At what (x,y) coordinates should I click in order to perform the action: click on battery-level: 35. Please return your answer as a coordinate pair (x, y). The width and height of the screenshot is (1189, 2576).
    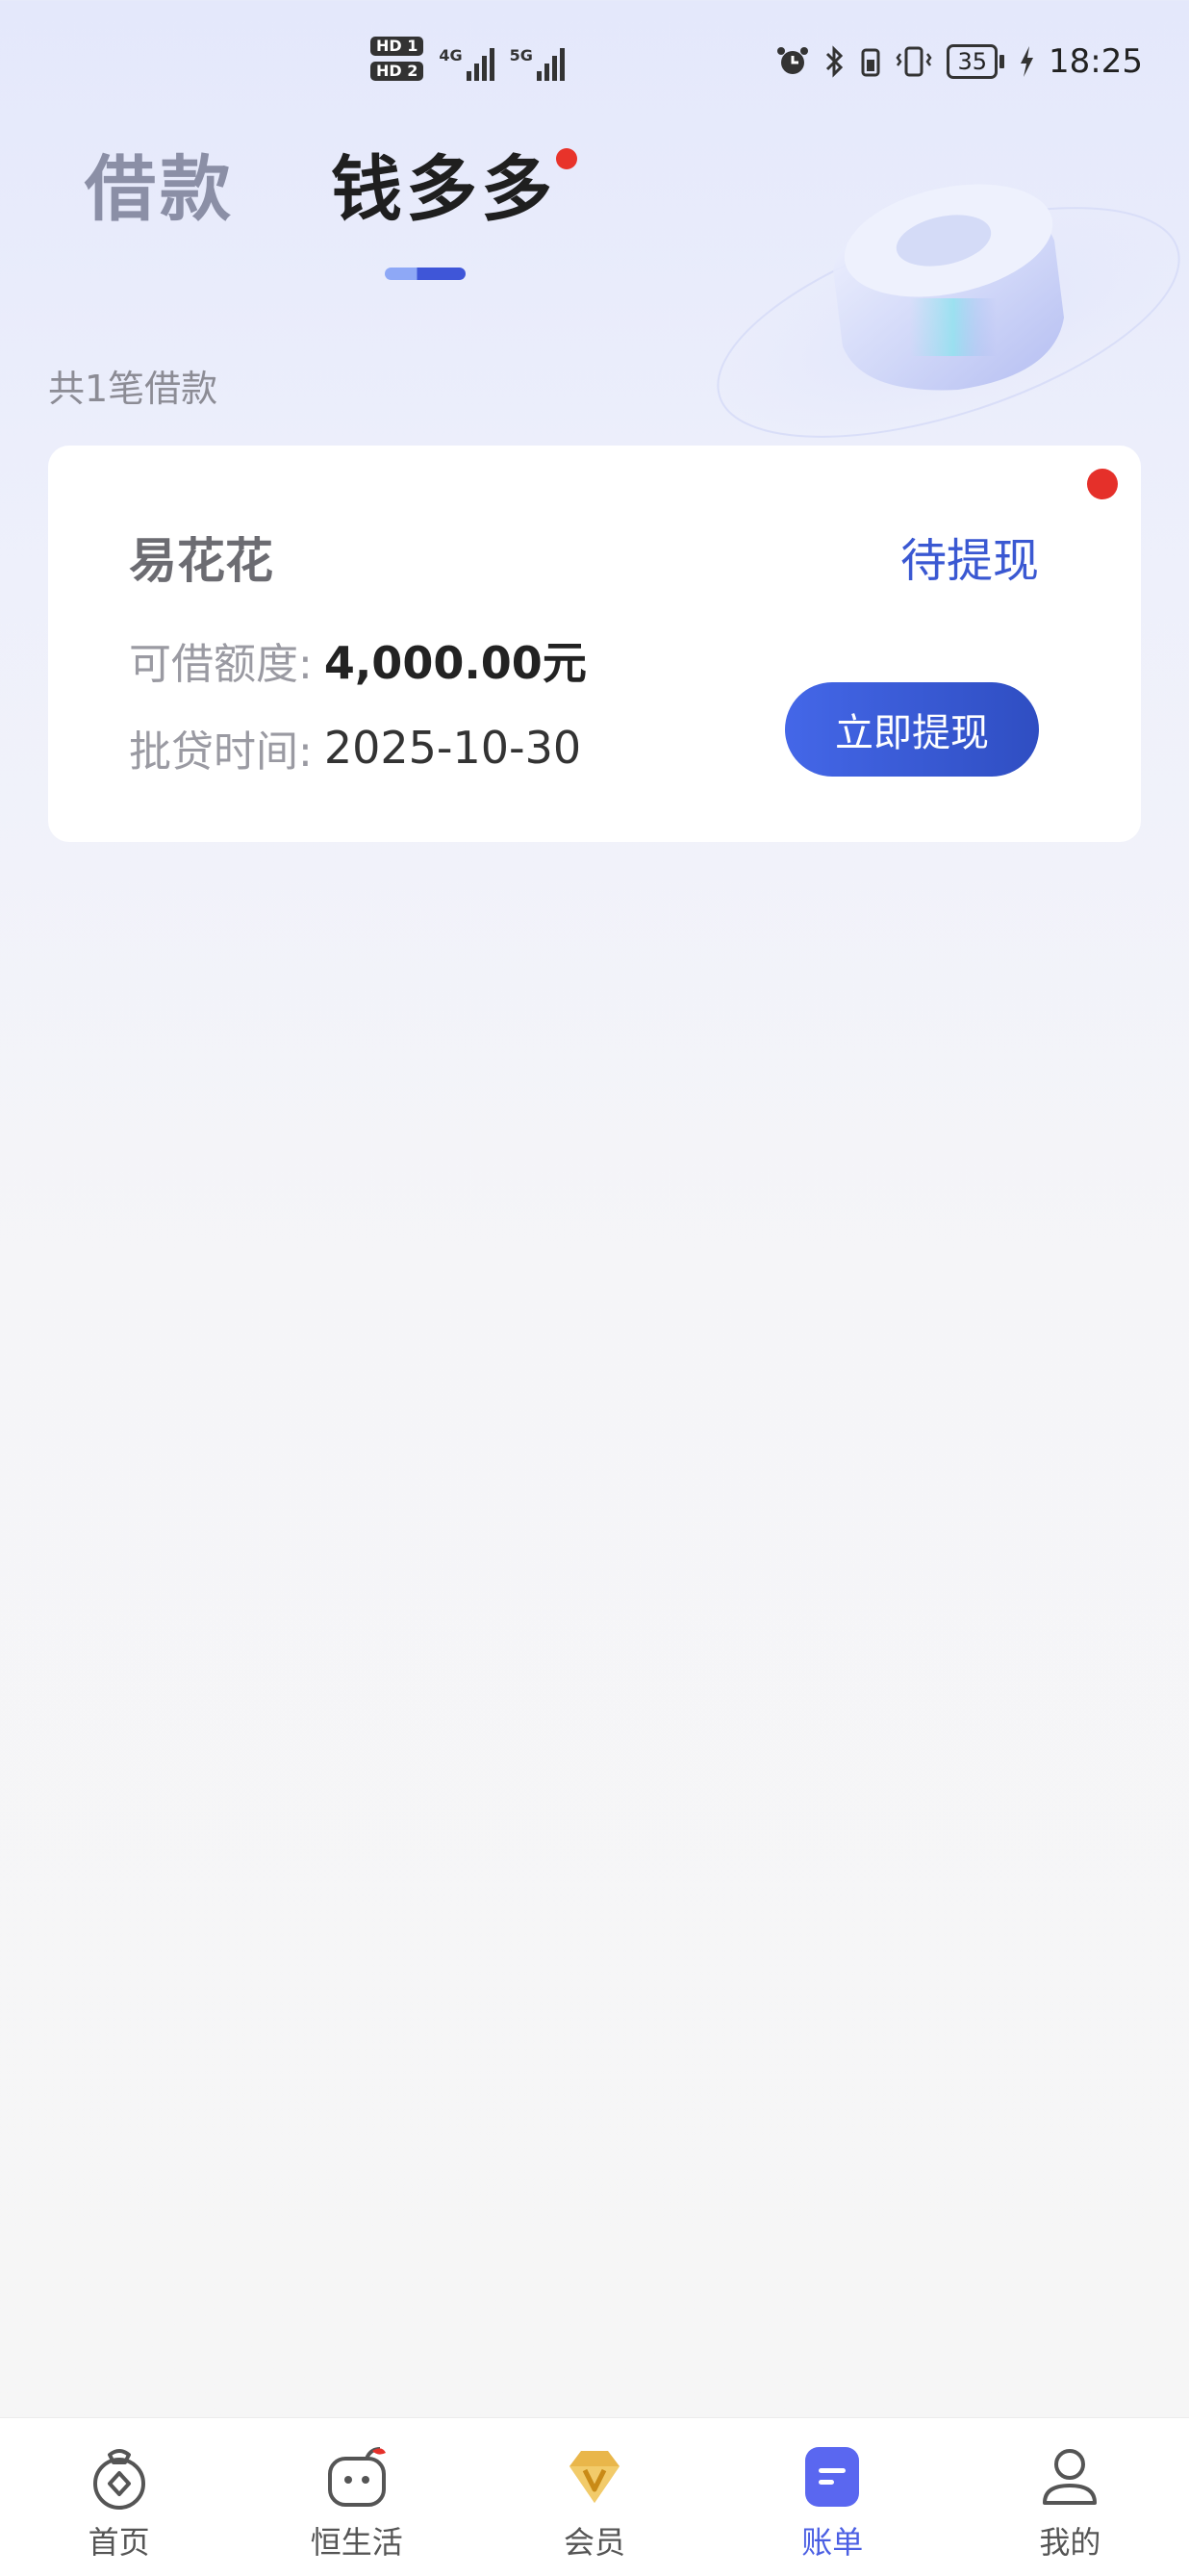
    Looking at the image, I should click on (973, 61).